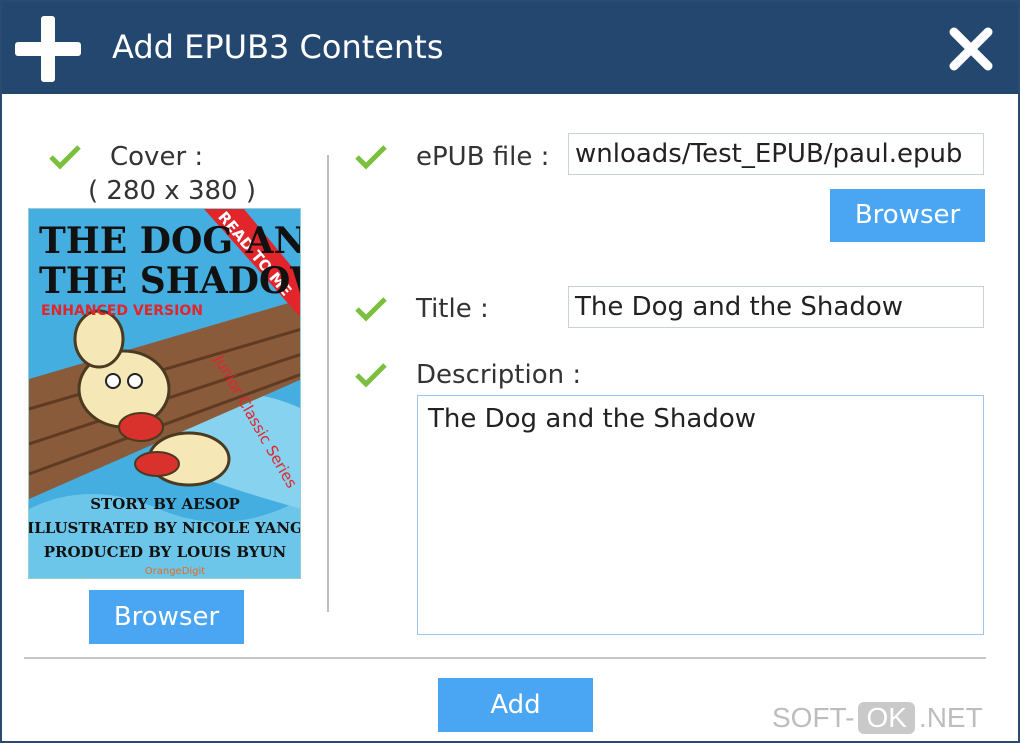  Describe the element at coordinates (510, 48) in the screenshot. I see `title-bar: Add EPUB3 Contents` at that location.